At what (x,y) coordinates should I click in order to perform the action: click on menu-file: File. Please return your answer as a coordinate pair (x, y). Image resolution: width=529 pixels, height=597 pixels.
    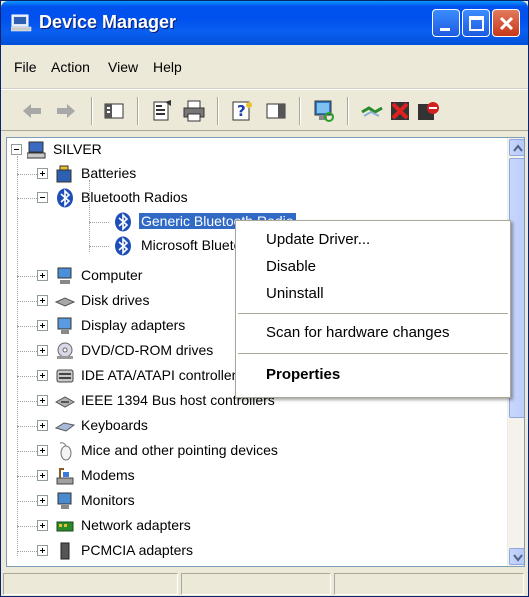
    Looking at the image, I should click on (25, 67).